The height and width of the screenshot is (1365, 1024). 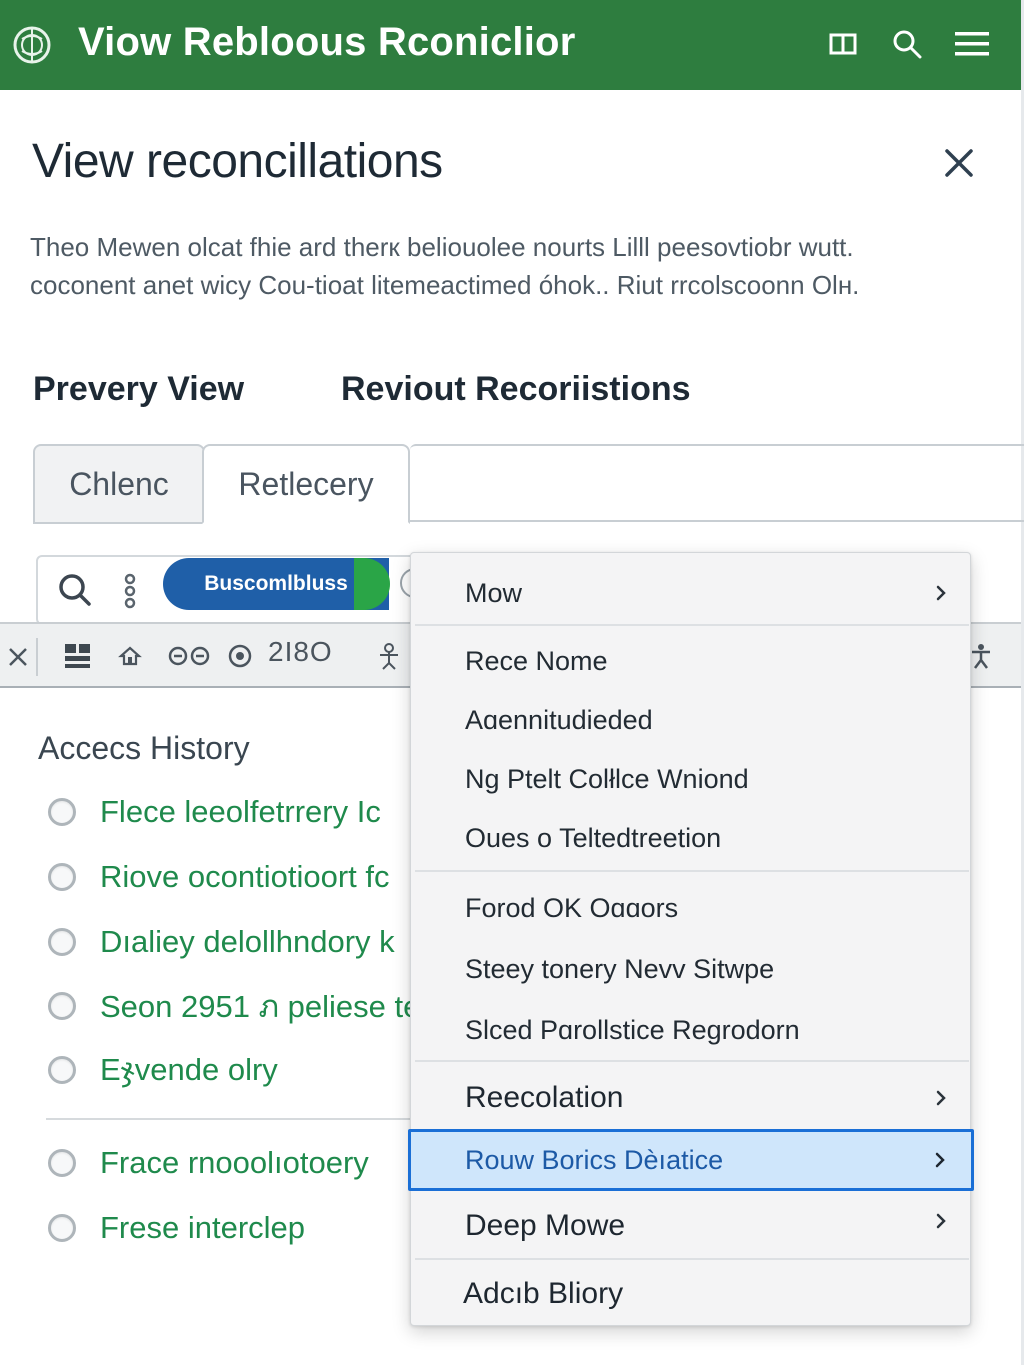 I want to click on history-link: Flece leeolfetrrery Ic, so click(x=240, y=812).